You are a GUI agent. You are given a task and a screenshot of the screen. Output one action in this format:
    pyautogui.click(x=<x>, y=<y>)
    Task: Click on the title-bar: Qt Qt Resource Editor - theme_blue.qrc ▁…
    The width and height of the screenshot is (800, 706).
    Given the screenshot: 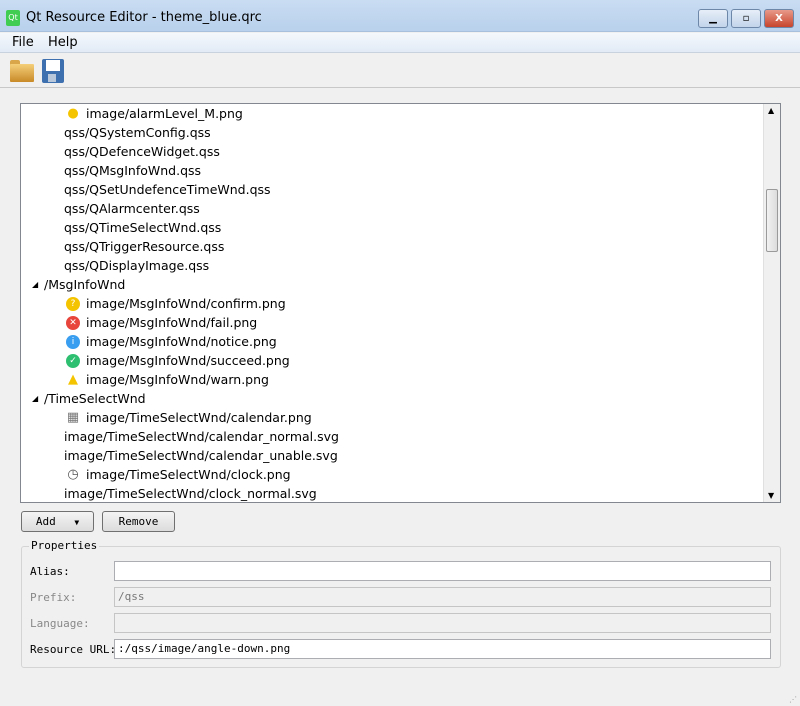 What is the action you would take?
    pyautogui.click(x=400, y=16)
    